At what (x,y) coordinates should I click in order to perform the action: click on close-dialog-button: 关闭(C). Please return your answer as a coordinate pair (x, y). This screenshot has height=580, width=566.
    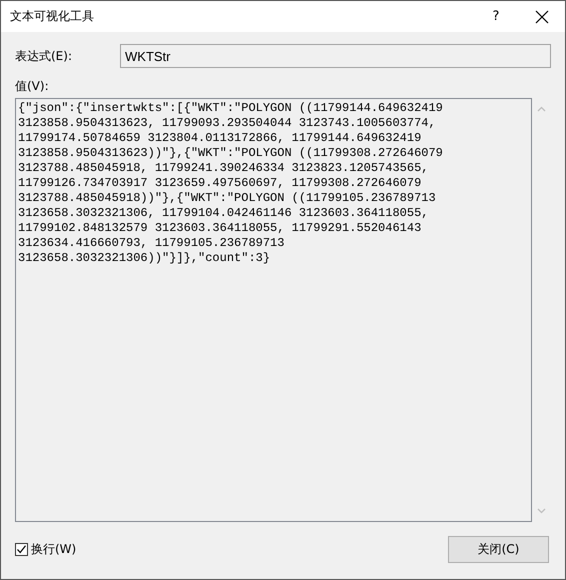
    Looking at the image, I should click on (498, 549).